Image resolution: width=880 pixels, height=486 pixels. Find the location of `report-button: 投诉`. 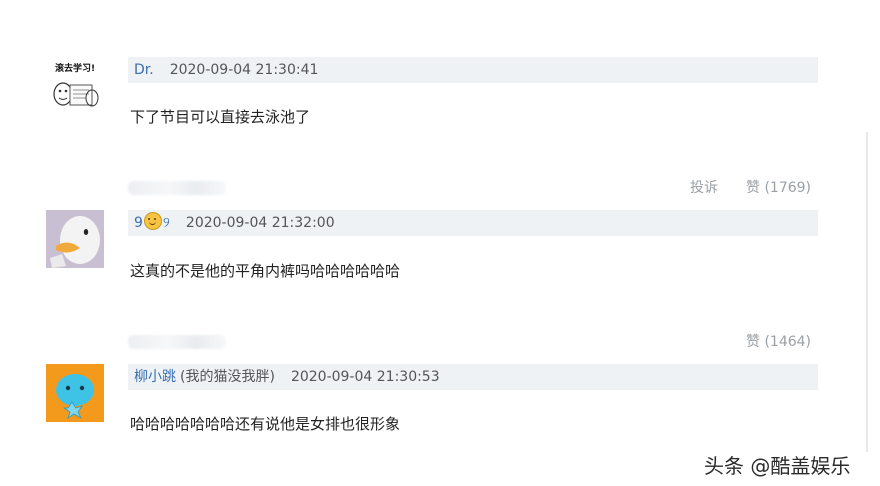

report-button: 投诉 is located at coordinates (704, 187).